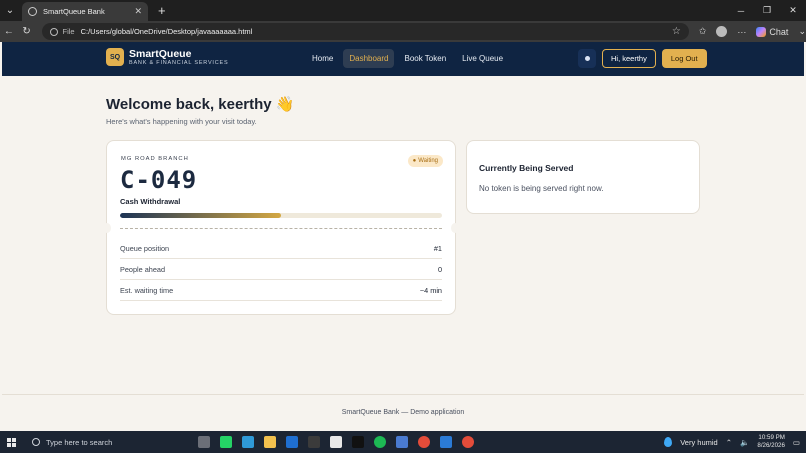  Describe the element at coordinates (226, 442) in the screenshot. I see `whatsapp-icon` at that location.